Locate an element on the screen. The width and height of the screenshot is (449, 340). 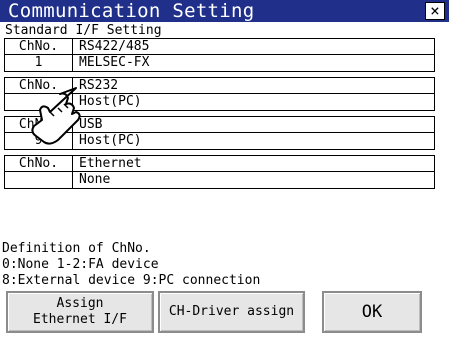
interface-name-cell: RS422/485 is located at coordinates (114, 46).